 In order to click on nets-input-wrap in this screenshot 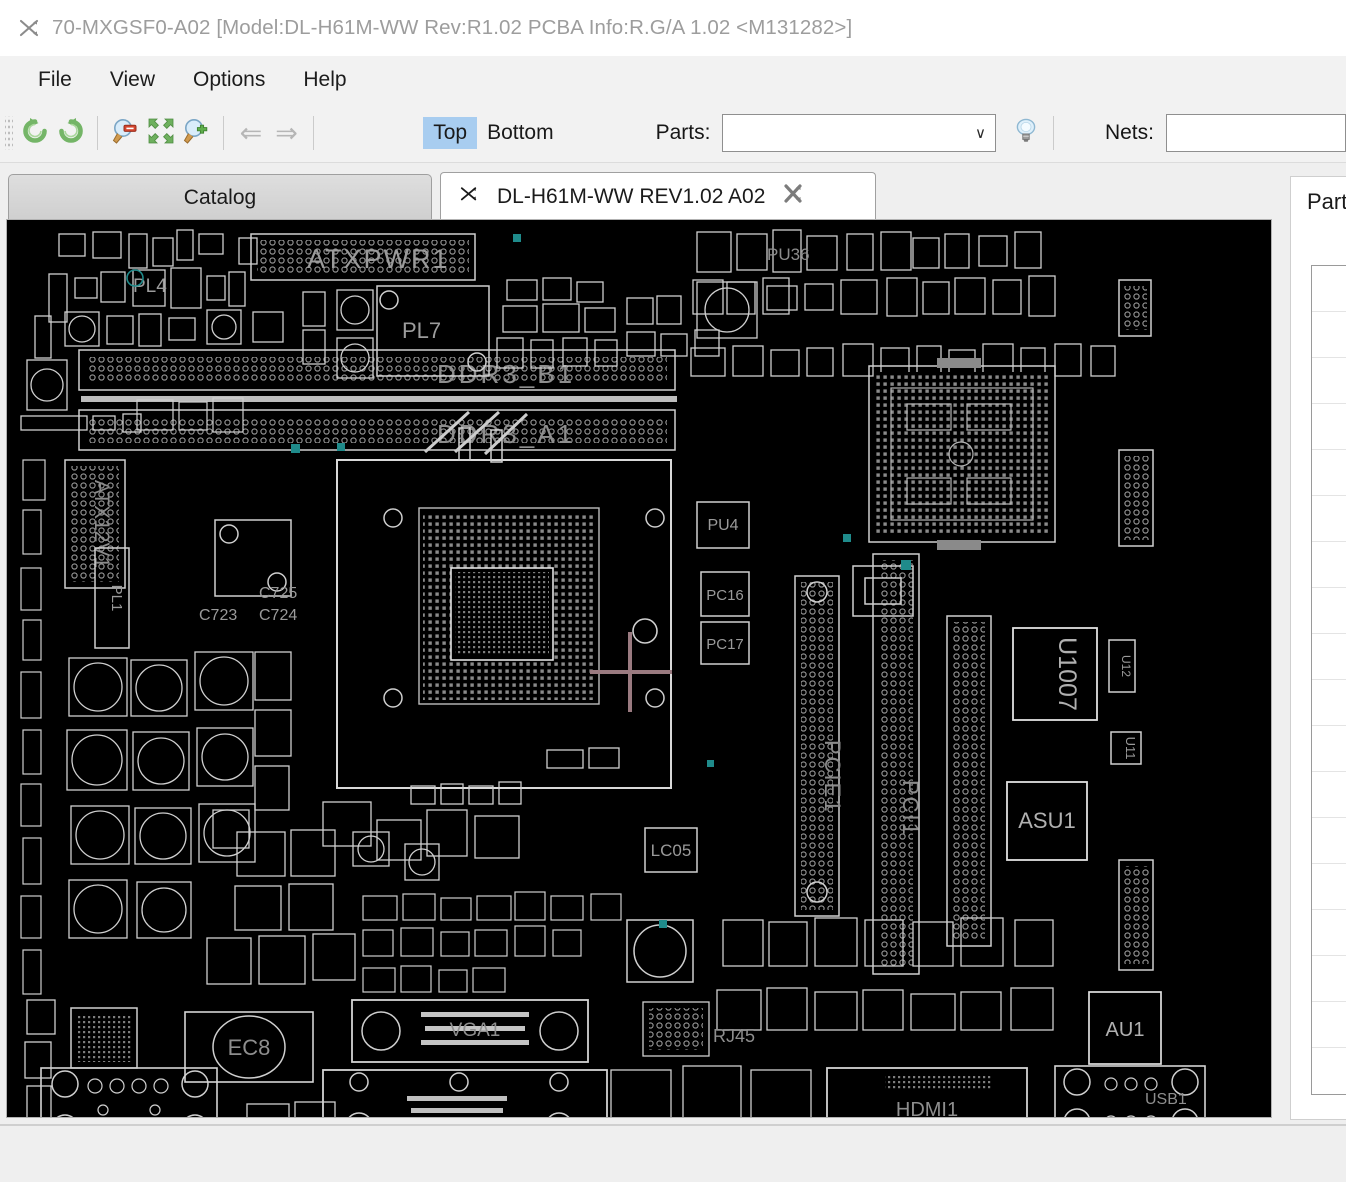, I will do `click(1255, 133)`.